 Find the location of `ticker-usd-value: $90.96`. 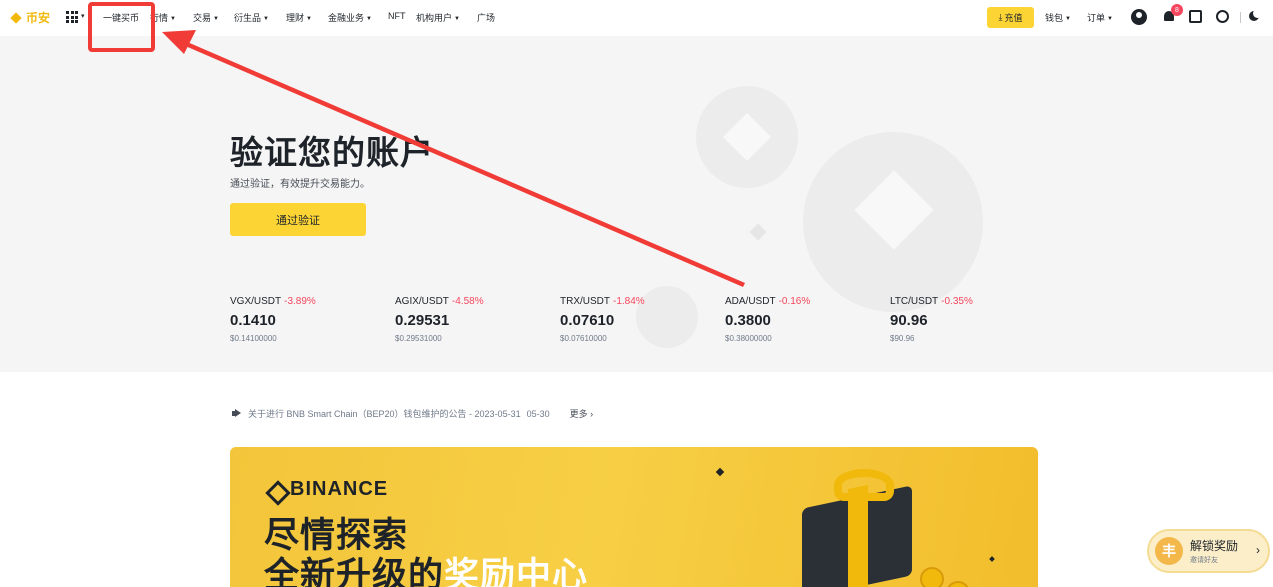

ticker-usd-value: $90.96 is located at coordinates (902, 338).